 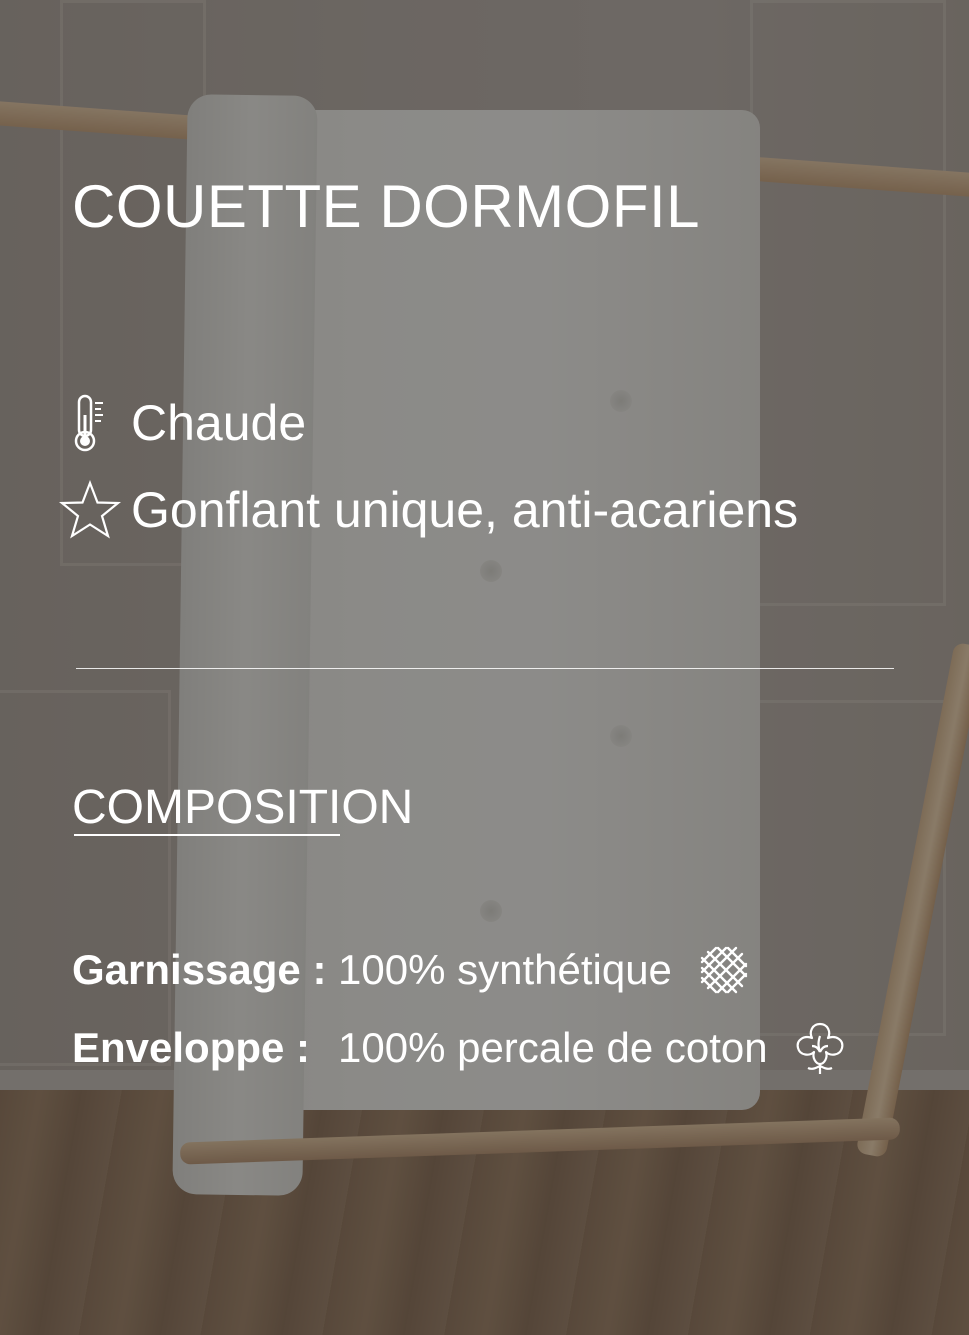 I want to click on feature-label: Gonflant unique, anti-acariens, so click(x=465, y=510).